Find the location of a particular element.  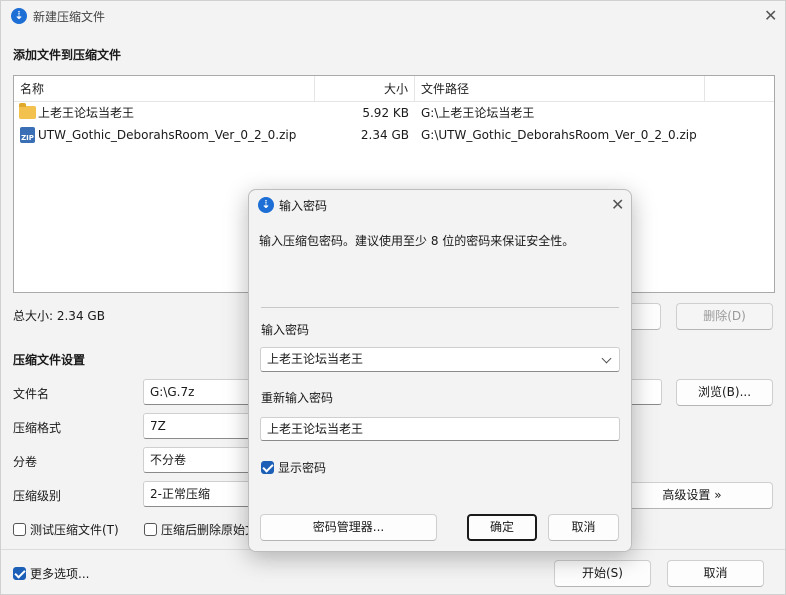

total-size: 总大小: 2.34 GB is located at coordinates (59, 316).